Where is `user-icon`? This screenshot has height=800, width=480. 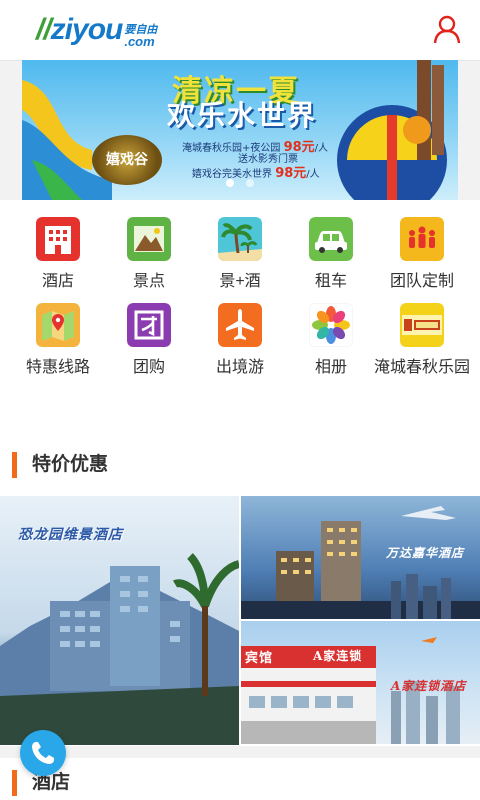 user-icon is located at coordinates (447, 29).